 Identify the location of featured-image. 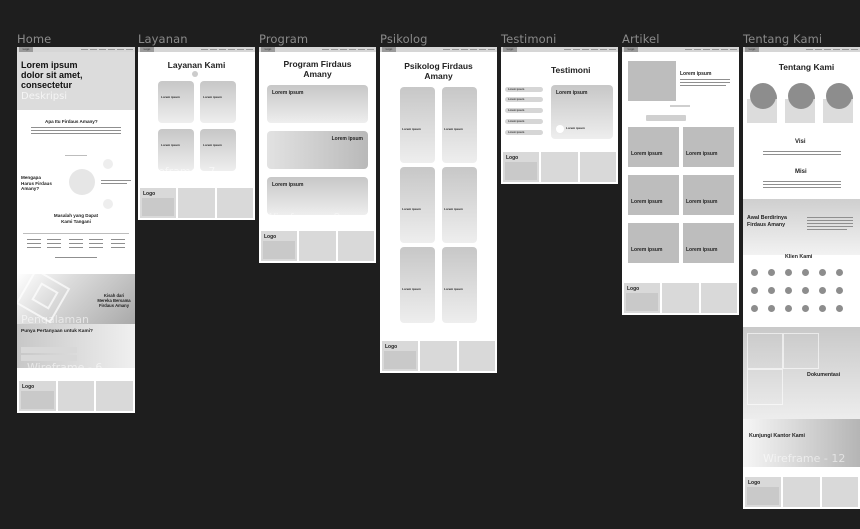
(652, 81).